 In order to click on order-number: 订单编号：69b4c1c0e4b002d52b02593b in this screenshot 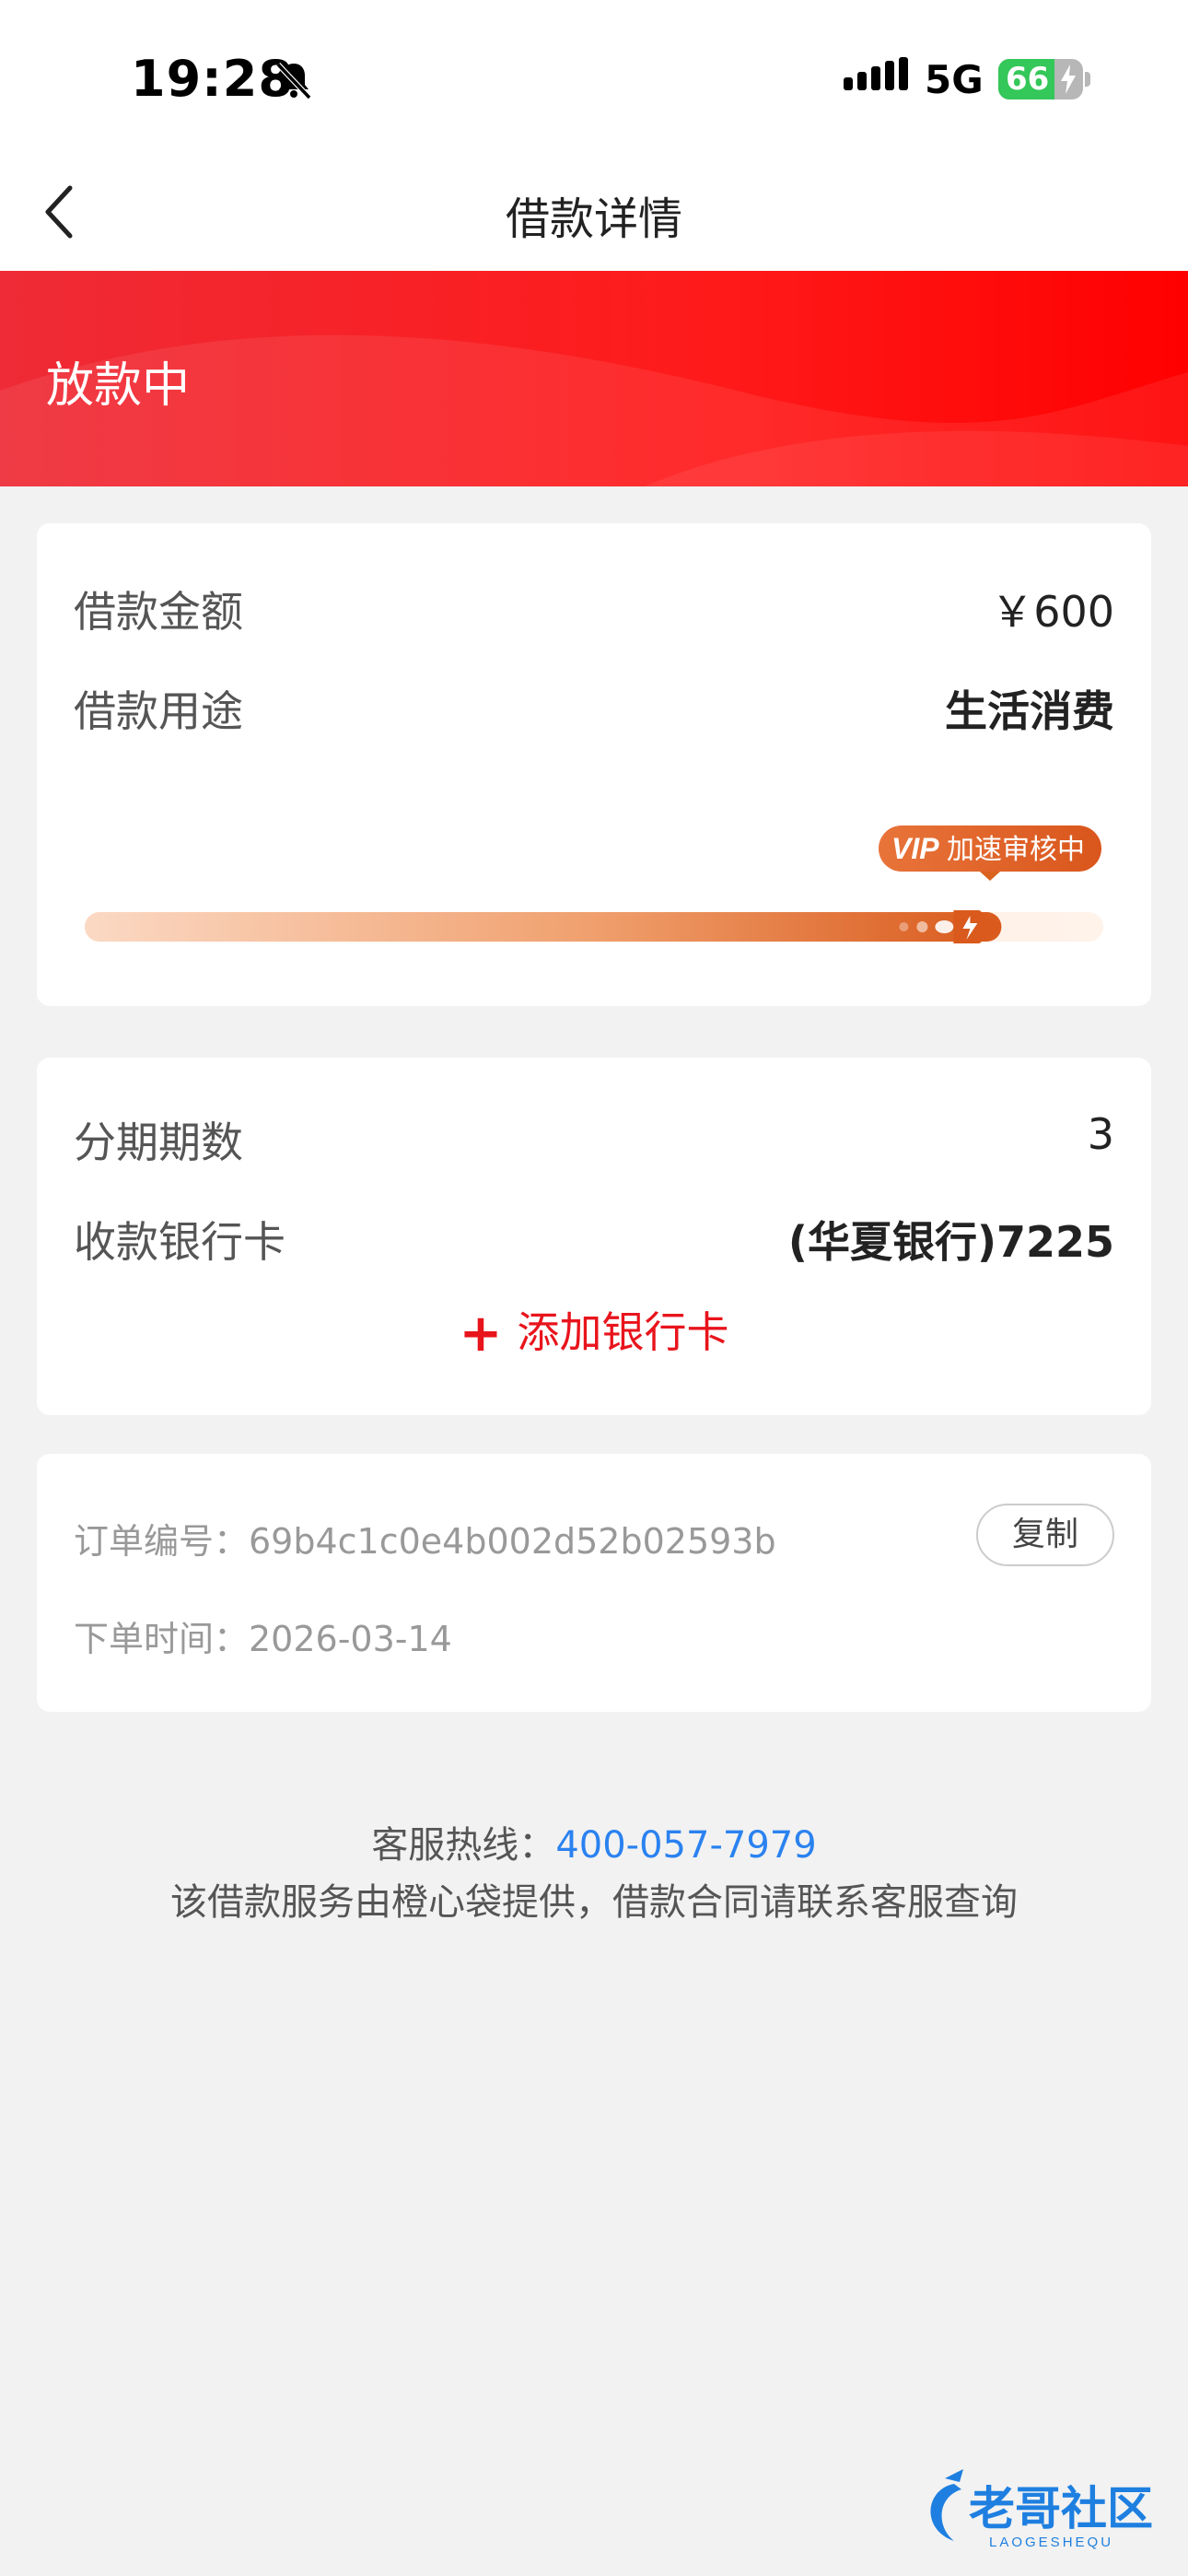, I will do `click(425, 1541)`.